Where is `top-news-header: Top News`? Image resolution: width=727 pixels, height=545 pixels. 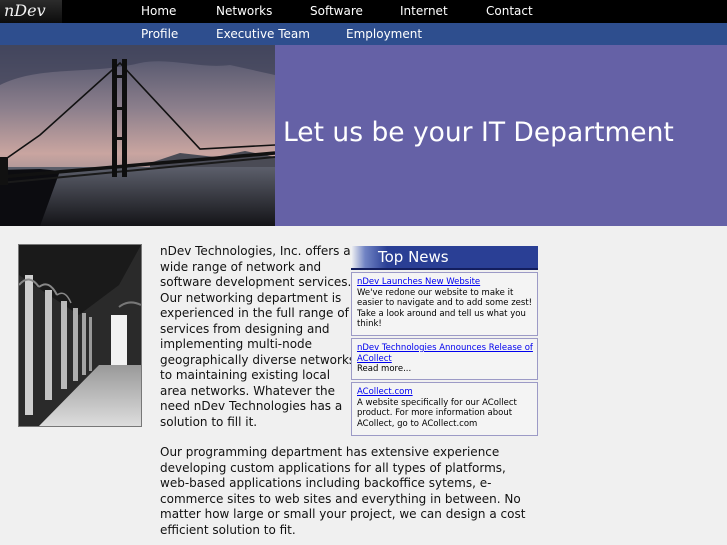 top-news-header: Top News is located at coordinates (444, 258).